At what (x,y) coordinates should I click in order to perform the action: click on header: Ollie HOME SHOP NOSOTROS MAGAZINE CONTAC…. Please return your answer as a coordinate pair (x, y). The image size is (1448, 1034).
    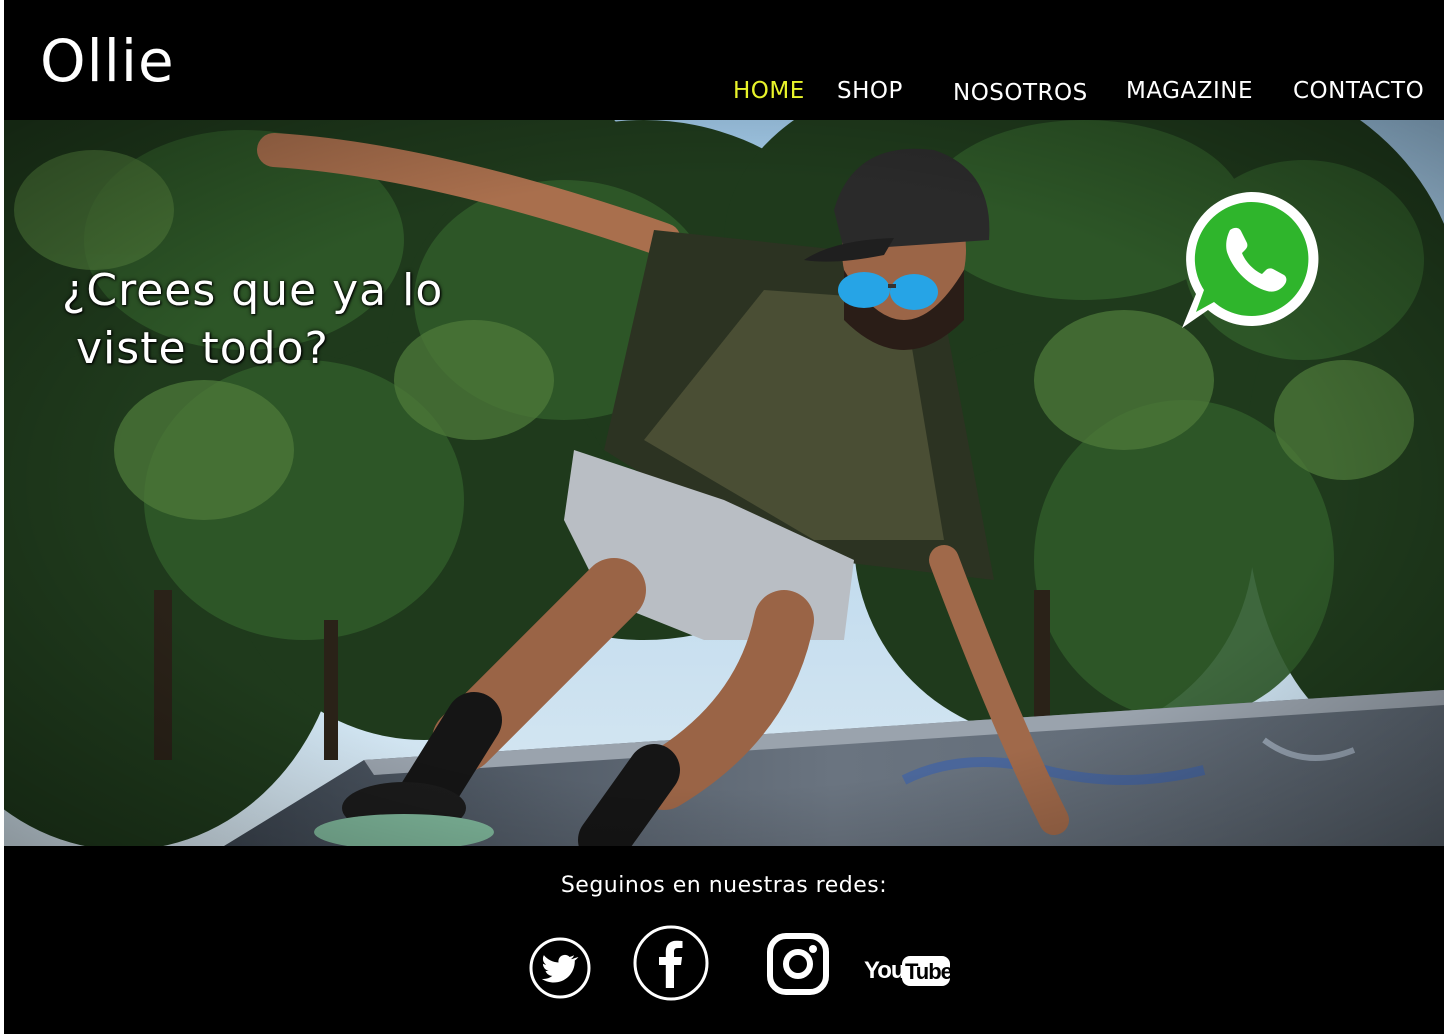
    Looking at the image, I should click on (724, 60).